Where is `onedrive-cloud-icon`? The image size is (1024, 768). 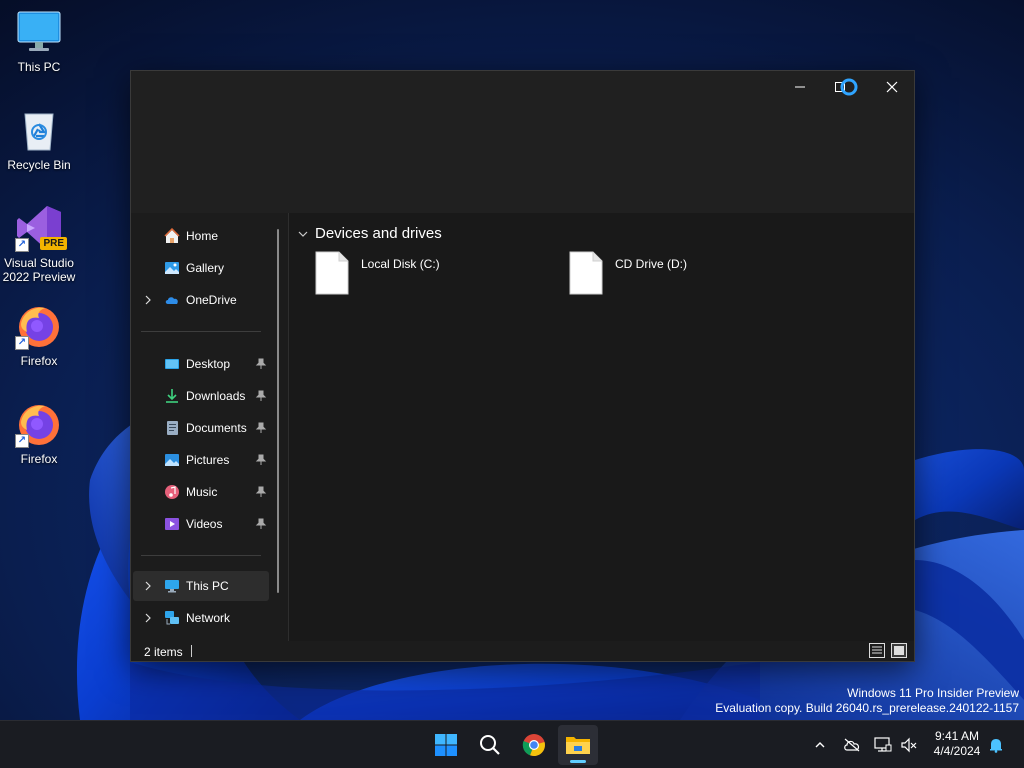
onedrive-cloud-icon is located at coordinates (171, 300).